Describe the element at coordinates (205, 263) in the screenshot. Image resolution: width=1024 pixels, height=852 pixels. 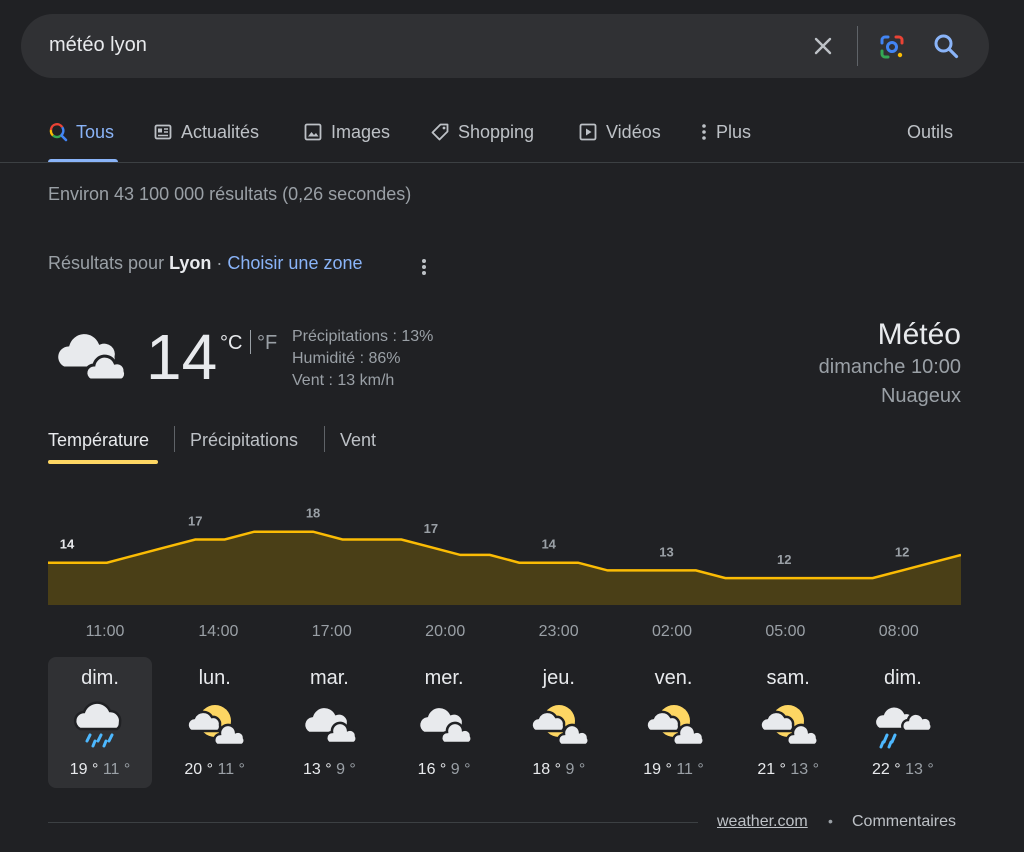
I see `location-line: Résultats pour Lyon · Choisir une zone` at that location.